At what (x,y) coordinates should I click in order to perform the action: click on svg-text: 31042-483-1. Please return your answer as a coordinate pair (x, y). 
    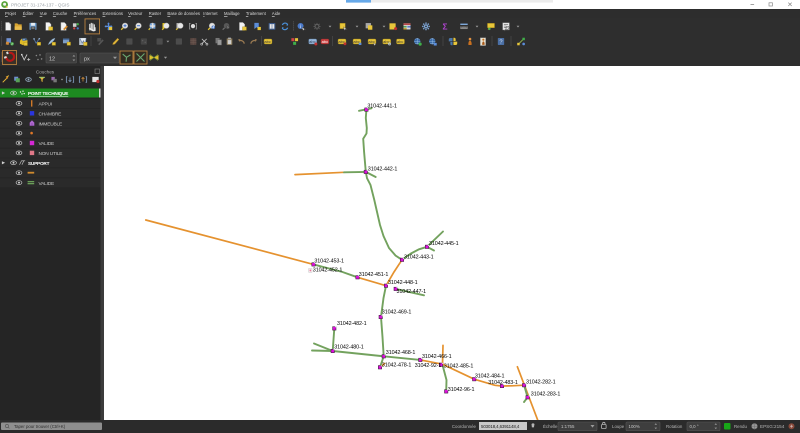
    Looking at the image, I should click on (503, 383).